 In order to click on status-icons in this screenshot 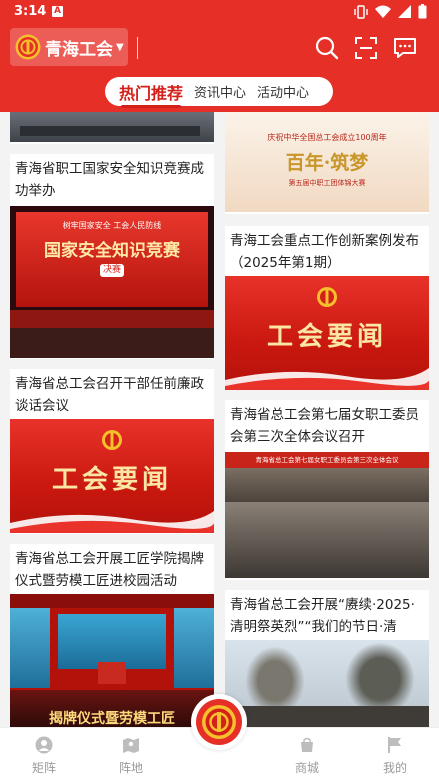, I will do `click(390, 11)`.